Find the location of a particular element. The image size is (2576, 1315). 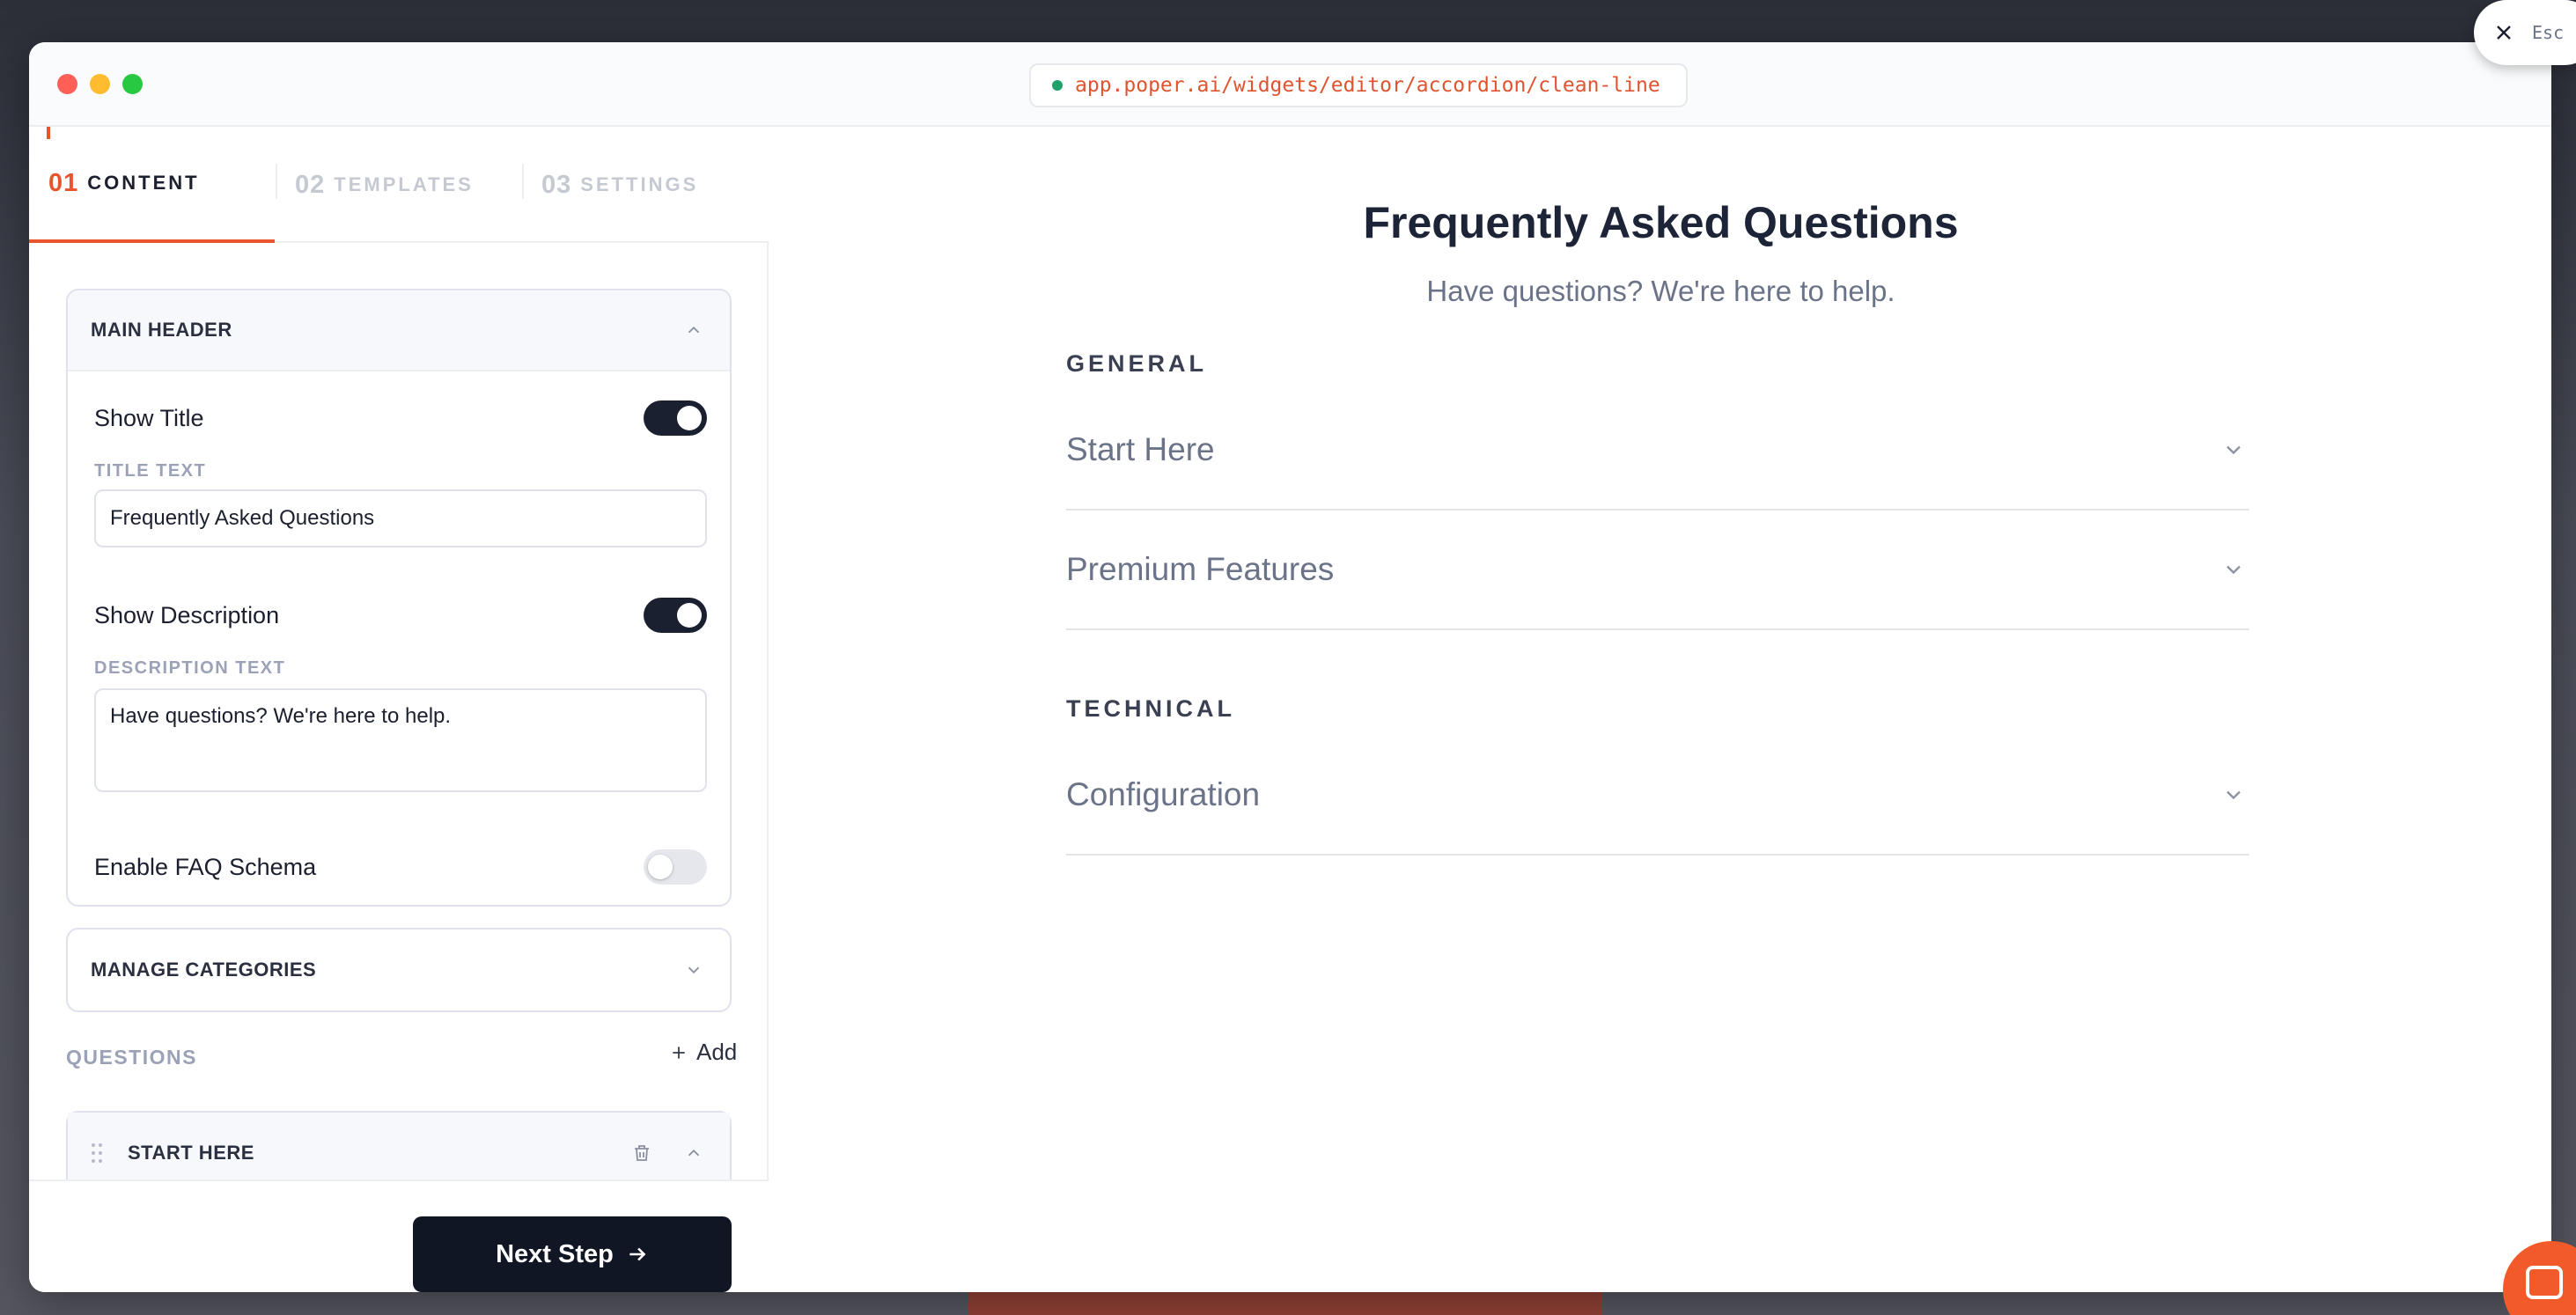

tab-content: 01 CONTENT is located at coordinates (152, 185).